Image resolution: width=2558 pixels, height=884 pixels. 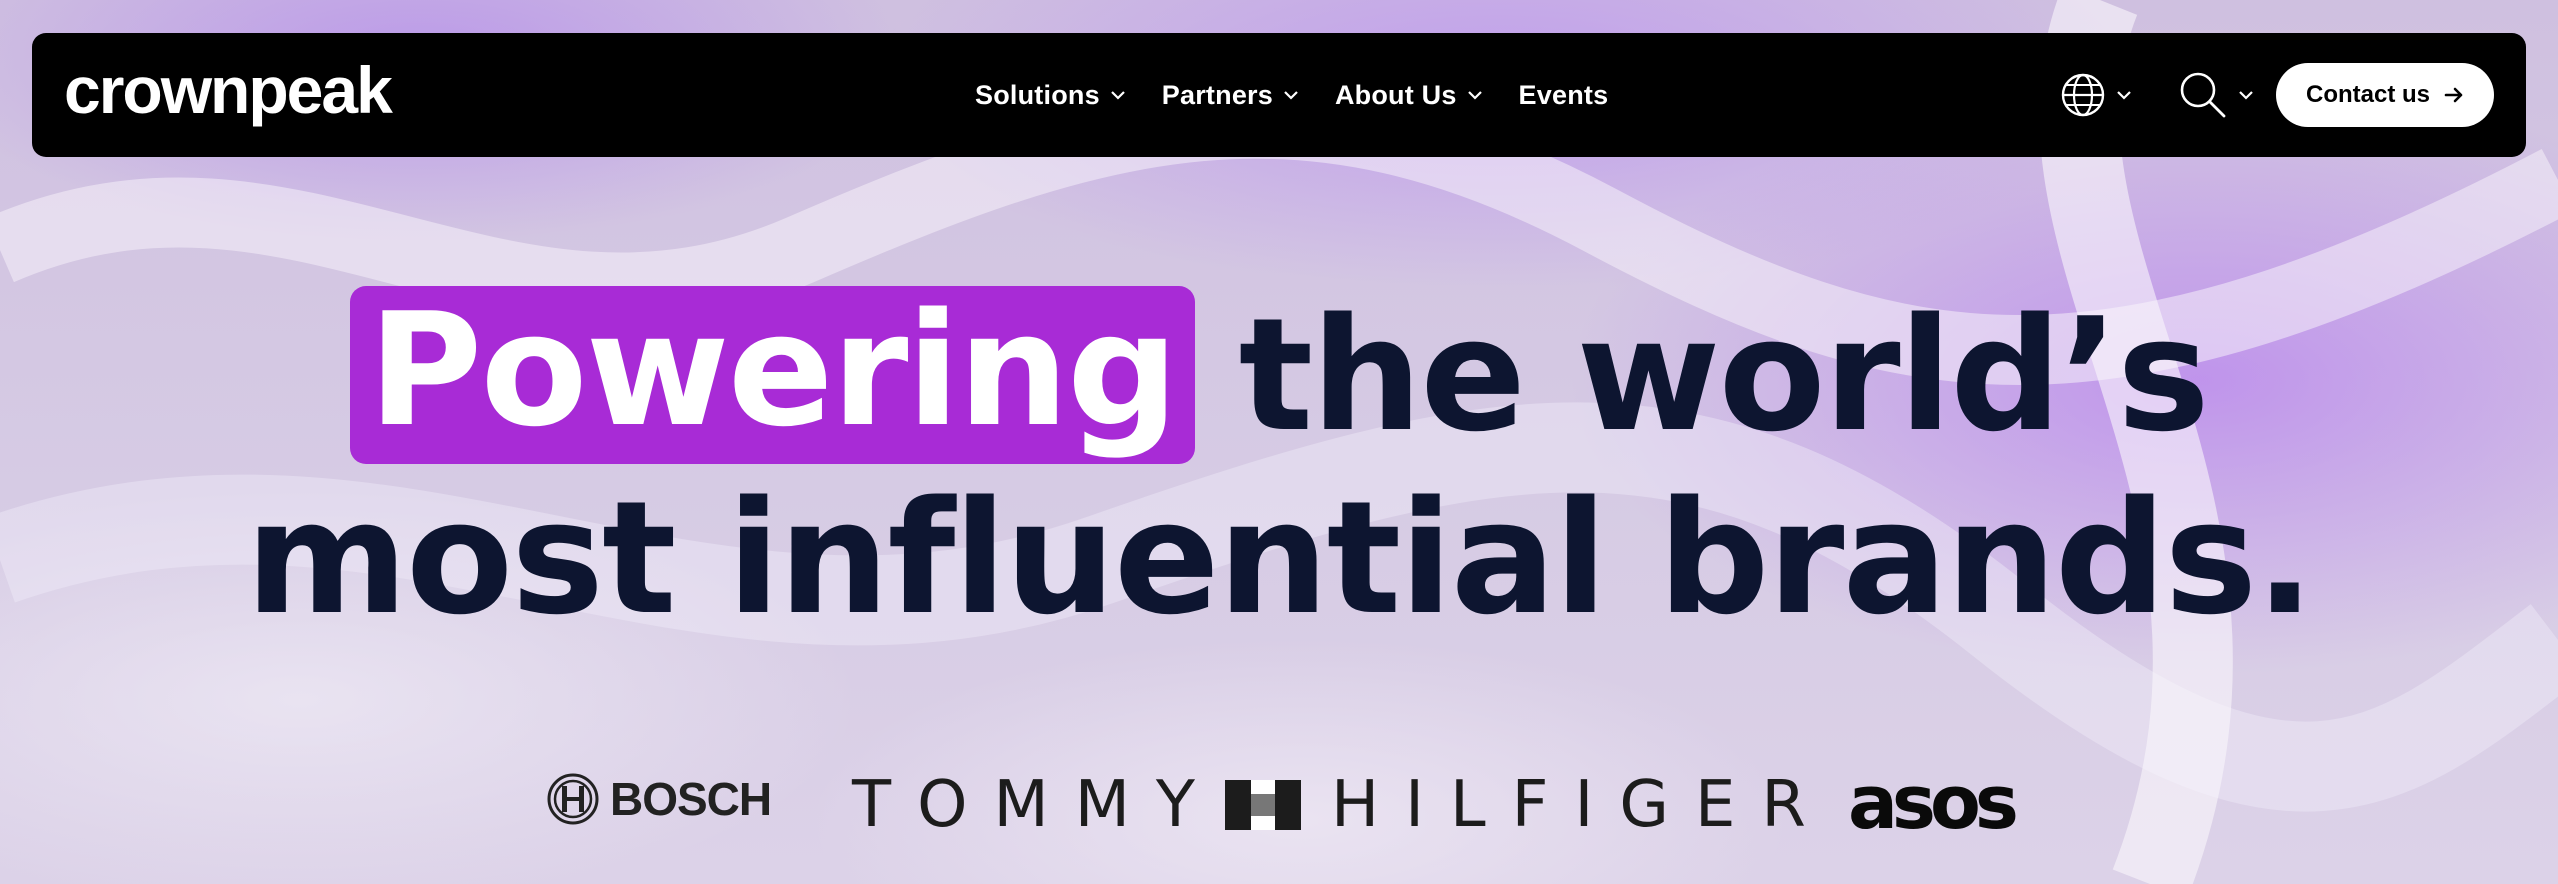 What do you see at coordinates (1395, 94) in the screenshot?
I see `nav-item-label: About Us` at bounding box center [1395, 94].